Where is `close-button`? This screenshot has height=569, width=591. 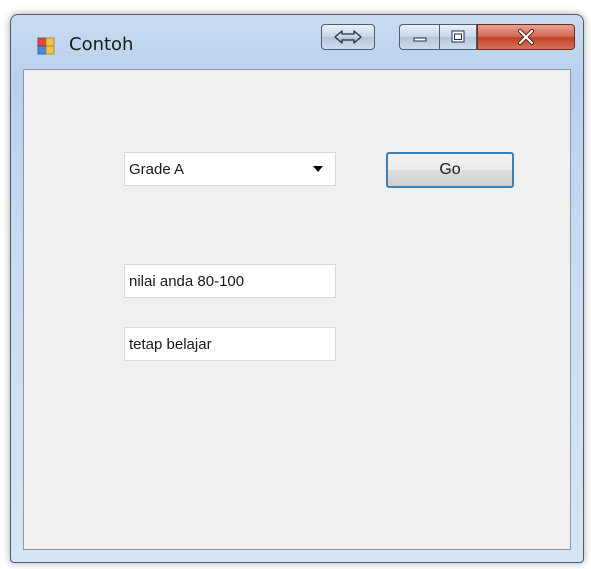 close-button is located at coordinates (526, 37).